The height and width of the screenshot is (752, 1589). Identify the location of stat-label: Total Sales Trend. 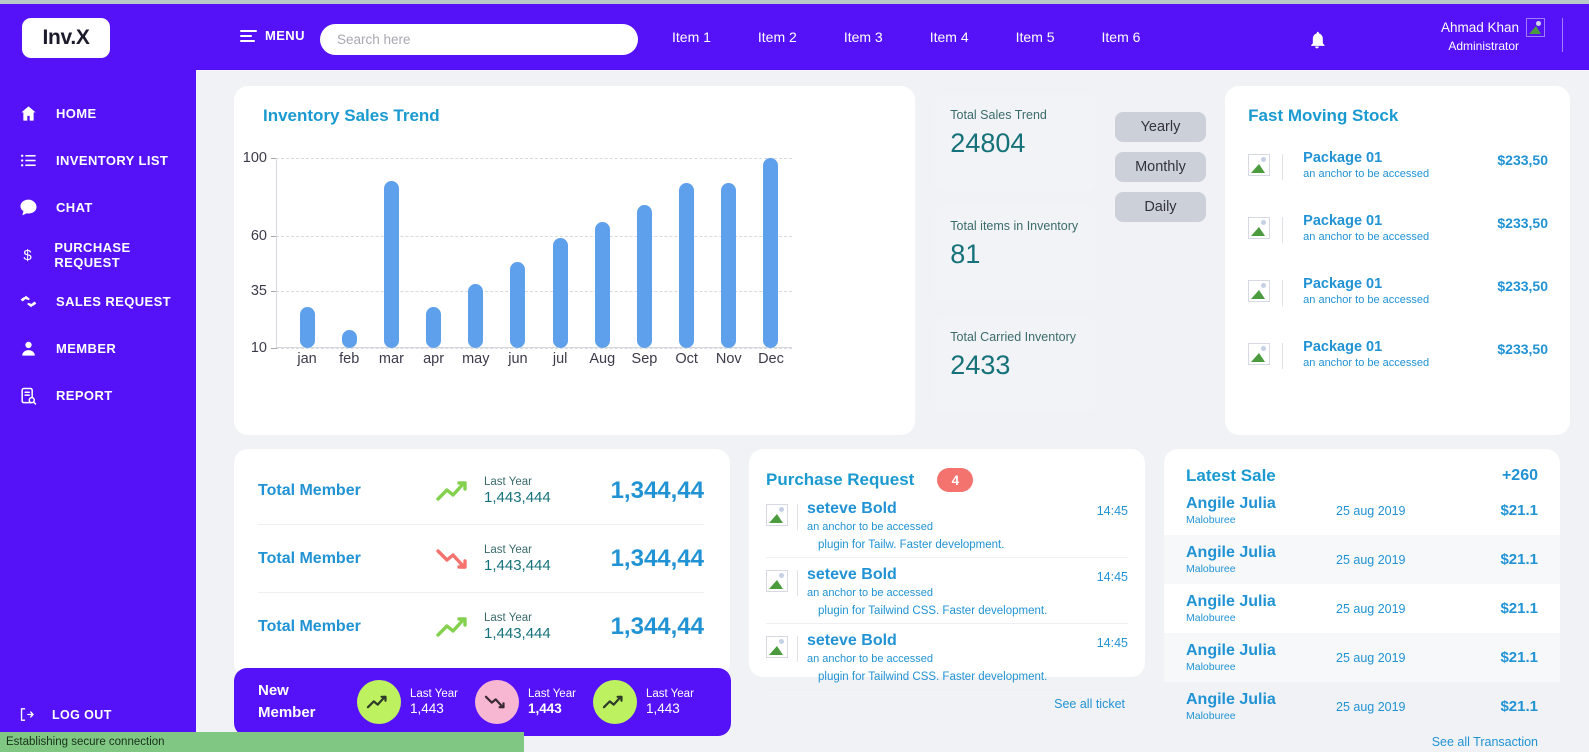
(998, 115).